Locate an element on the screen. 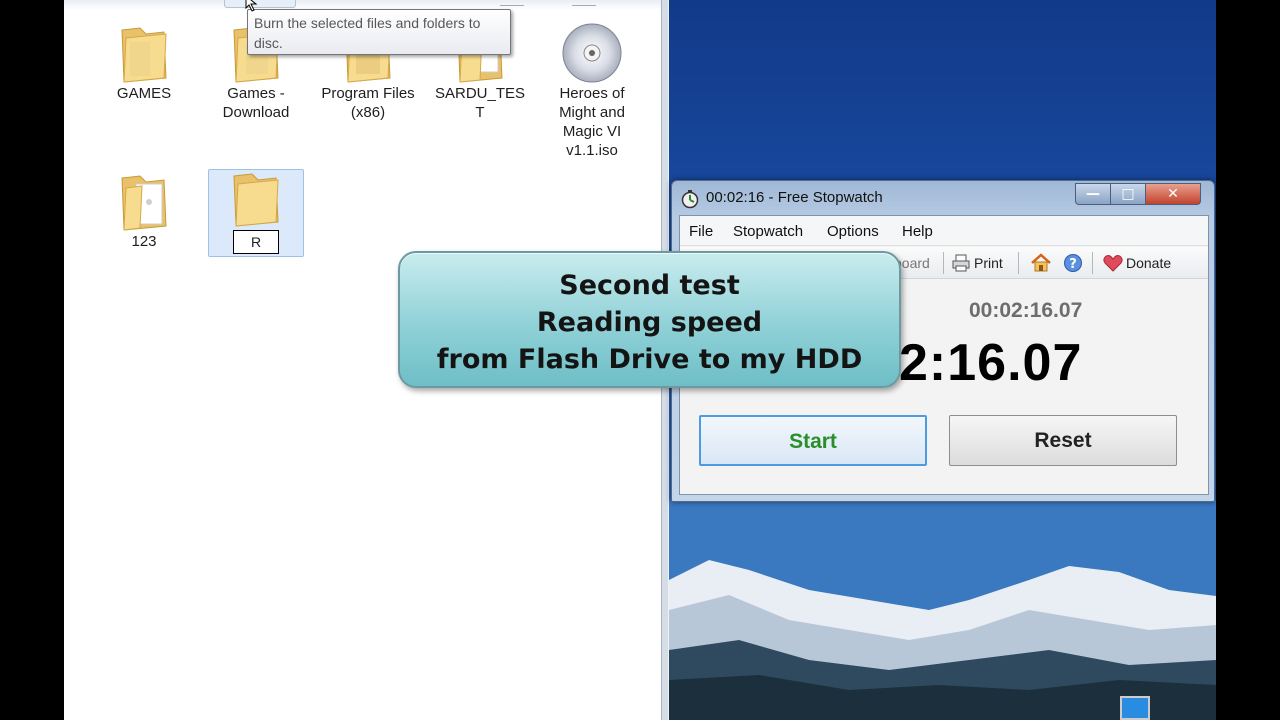 The image size is (1280, 720). folder-item-games: GAMES is located at coordinates (144, 62).